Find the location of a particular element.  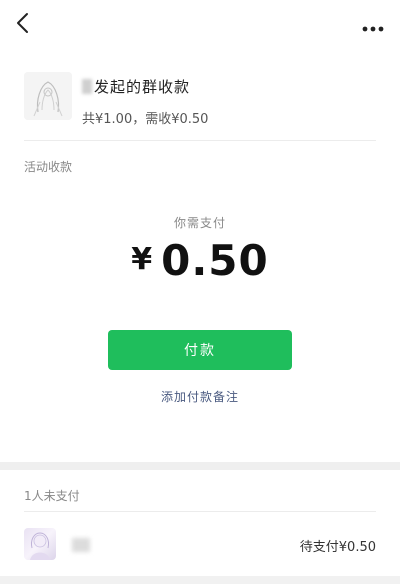

payment-amount: ¥0.50 is located at coordinates (200, 260).